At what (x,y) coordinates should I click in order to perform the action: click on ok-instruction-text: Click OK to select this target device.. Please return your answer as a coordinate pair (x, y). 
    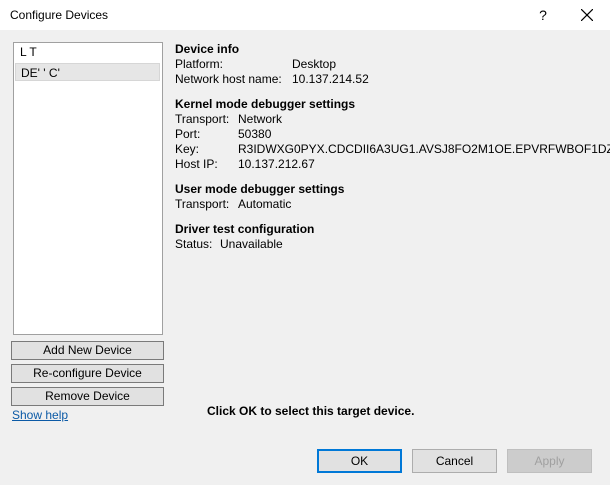
    Looking at the image, I should click on (311, 411).